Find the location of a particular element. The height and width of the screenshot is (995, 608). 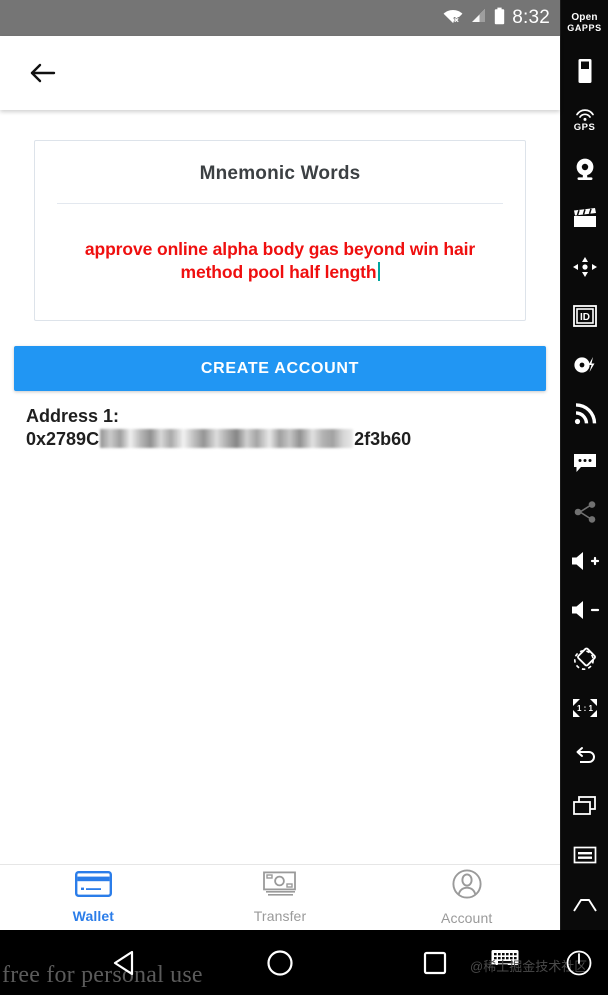

triangle-back-icon is located at coordinates (125, 962).